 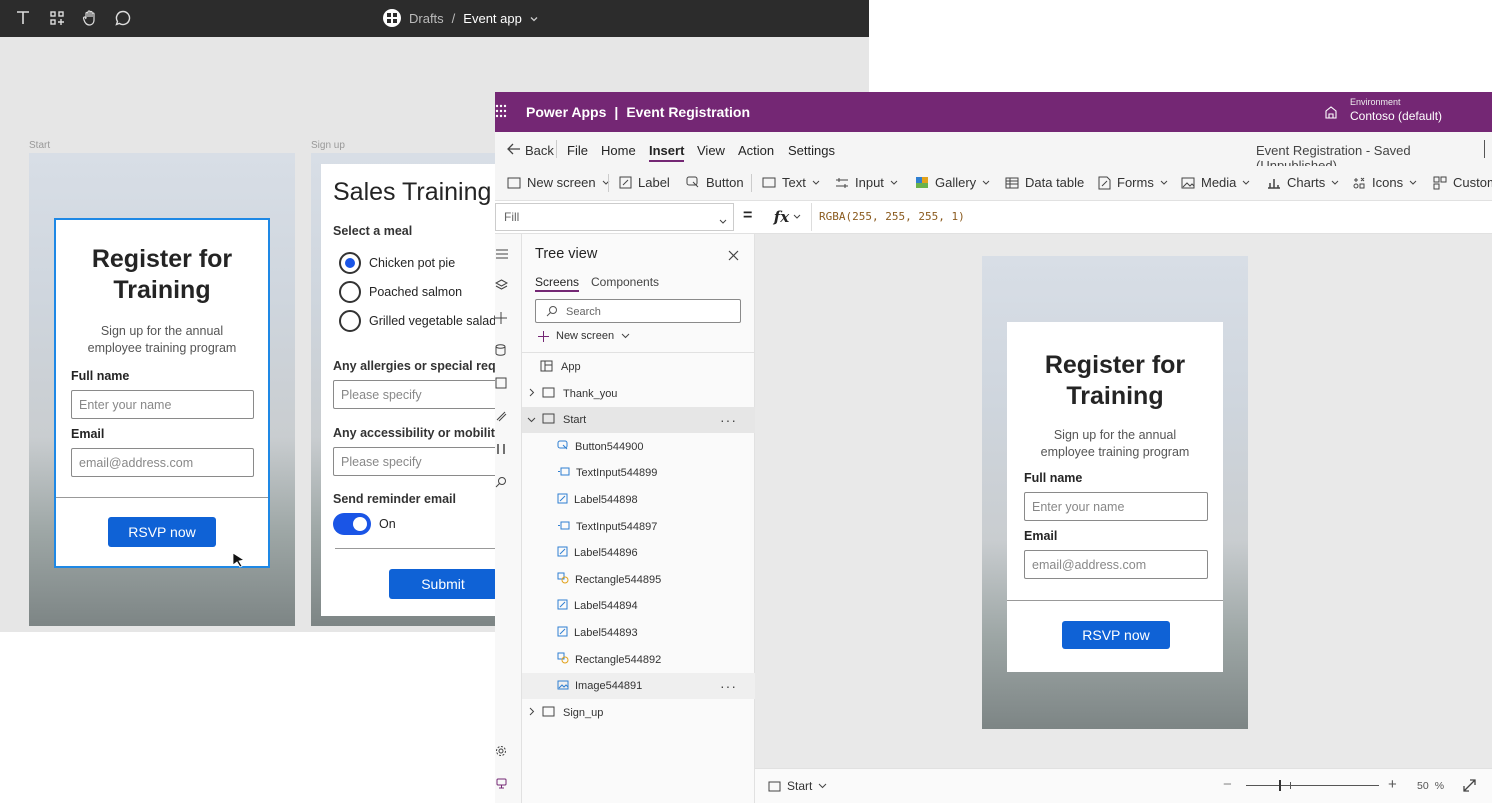 I want to click on zoom-out-button: −, so click(x=1227, y=784).